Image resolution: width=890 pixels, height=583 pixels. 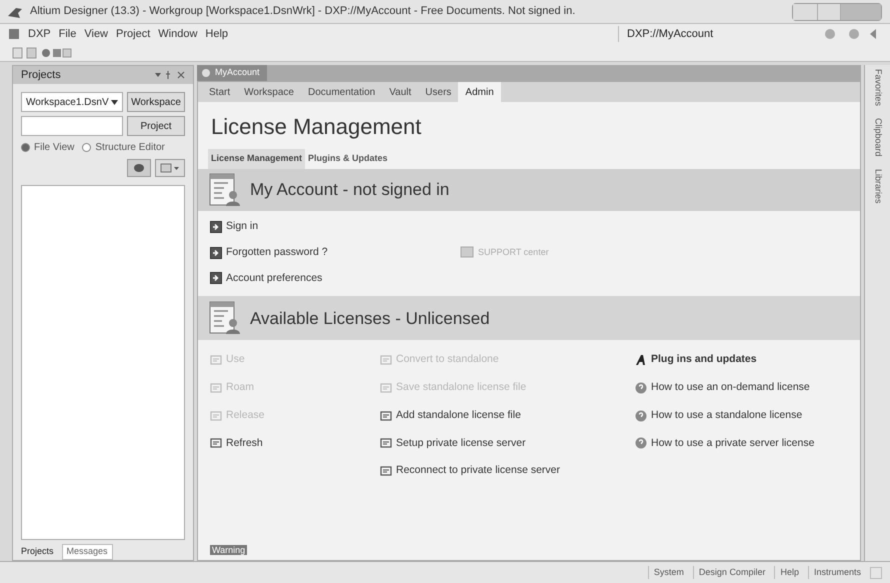 What do you see at coordinates (114, 102) in the screenshot?
I see `caret-icon` at bounding box center [114, 102].